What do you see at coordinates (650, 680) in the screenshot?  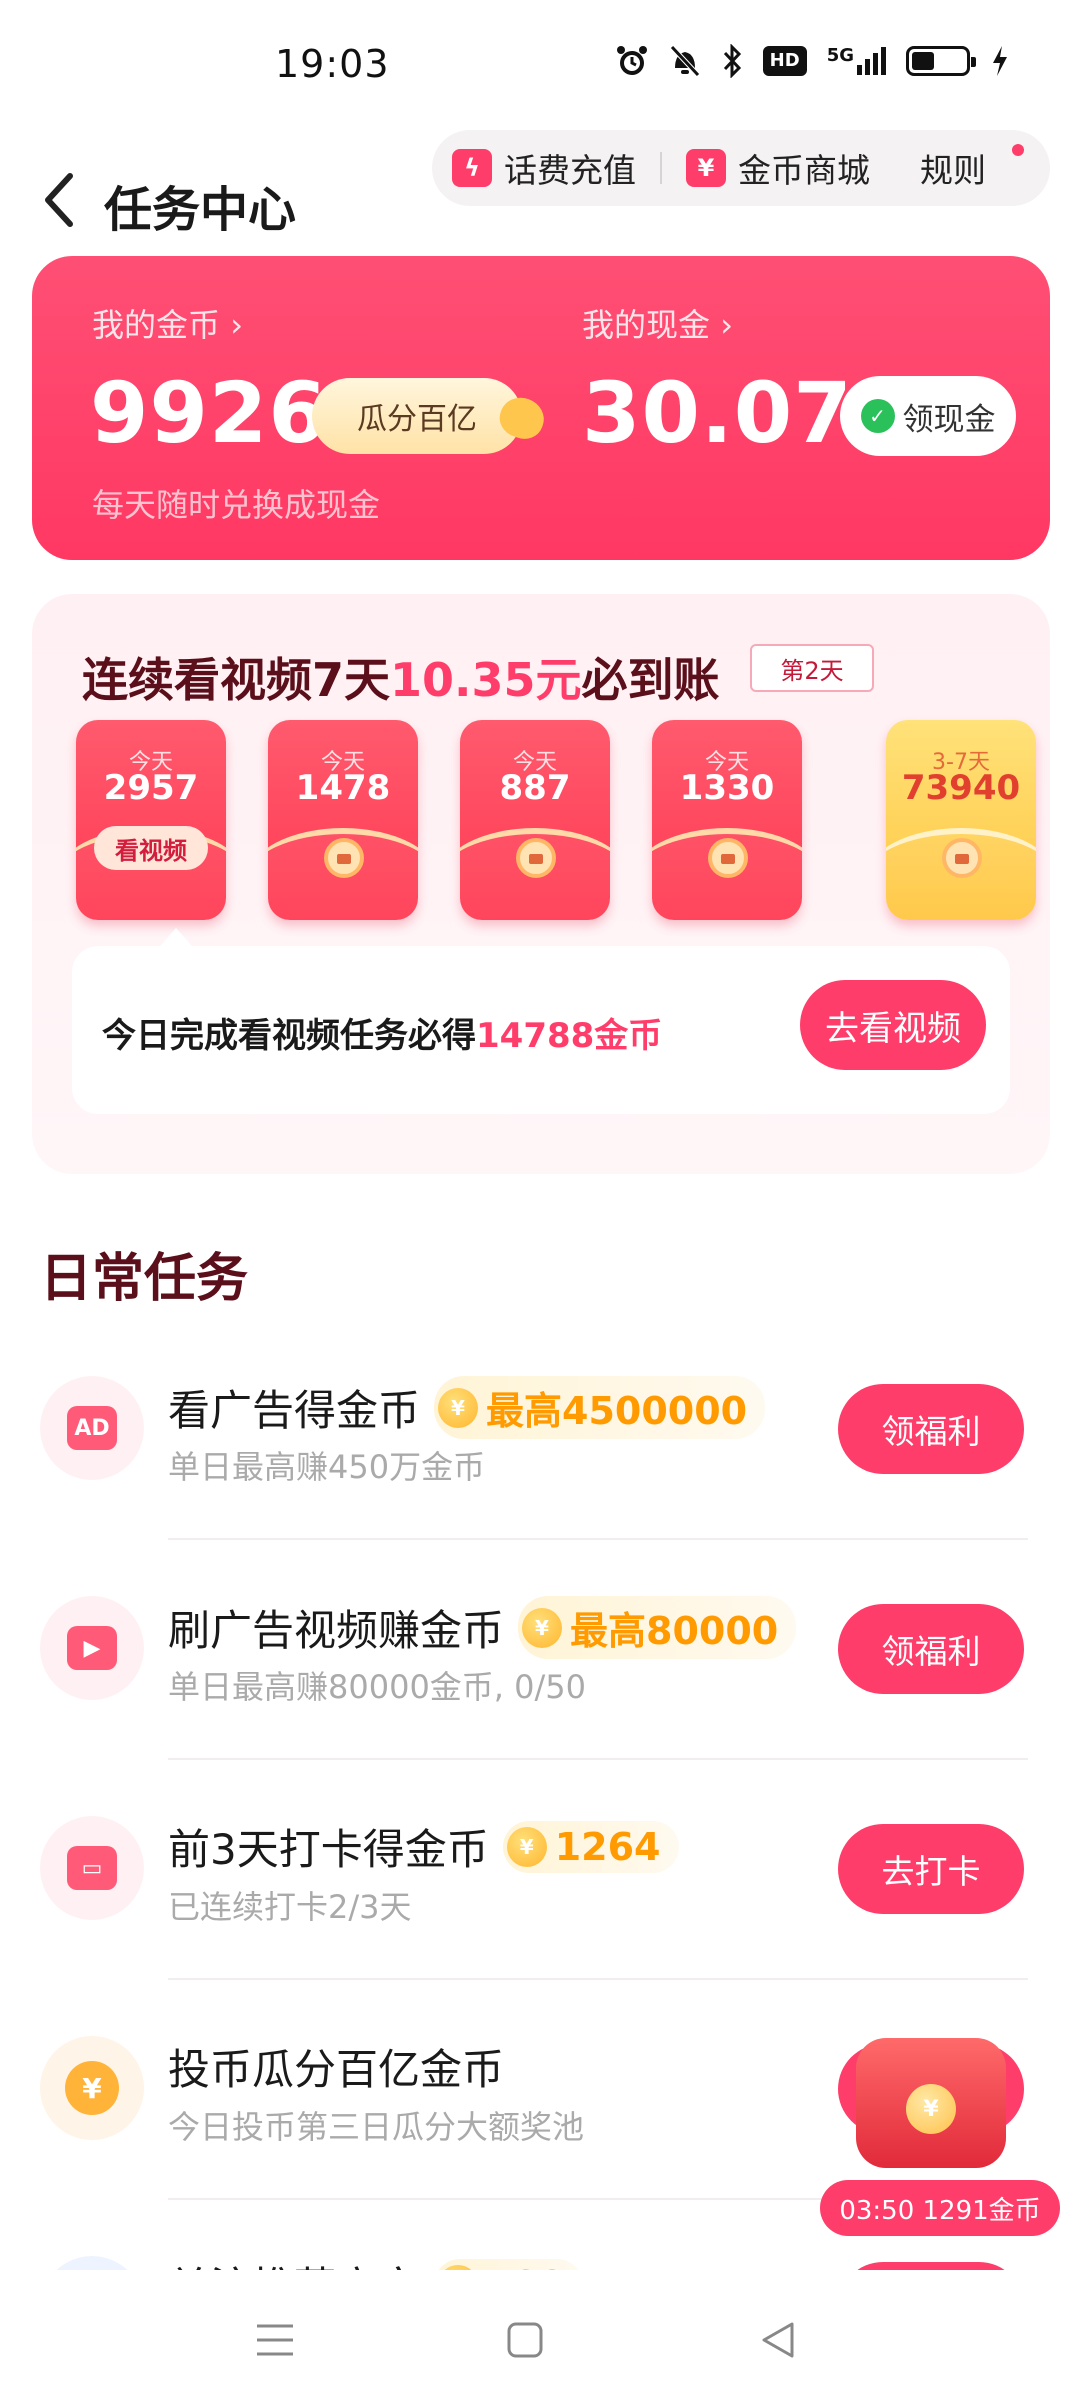 I see `streak-title-part2: 必到账` at bounding box center [650, 680].